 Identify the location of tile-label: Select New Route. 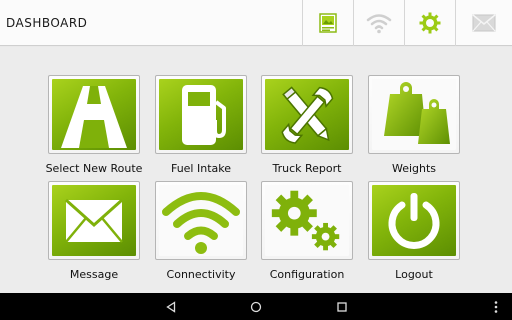
(94, 168).